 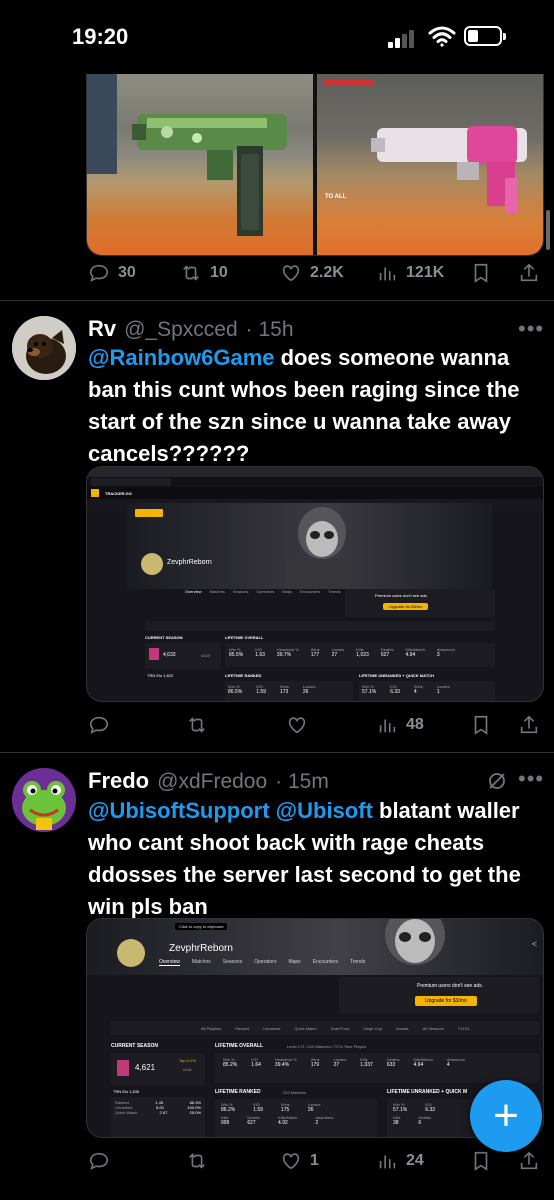 What do you see at coordinates (277, 752) in the screenshot?
I see `divider` at bounding box center [277, 752].